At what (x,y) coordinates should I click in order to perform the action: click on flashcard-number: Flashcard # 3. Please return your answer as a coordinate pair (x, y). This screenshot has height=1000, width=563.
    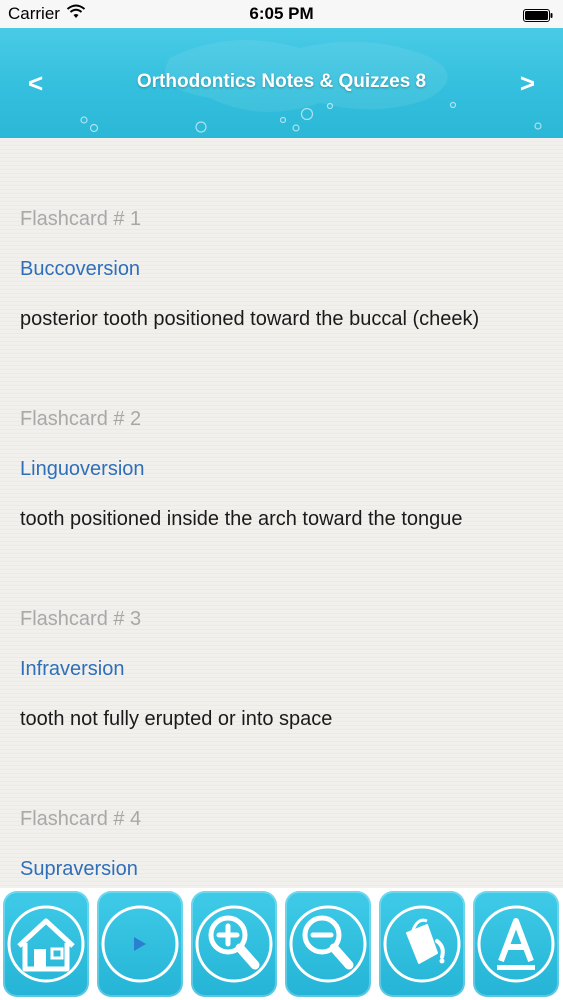
    Looking at the image, I should click on (81, 619).